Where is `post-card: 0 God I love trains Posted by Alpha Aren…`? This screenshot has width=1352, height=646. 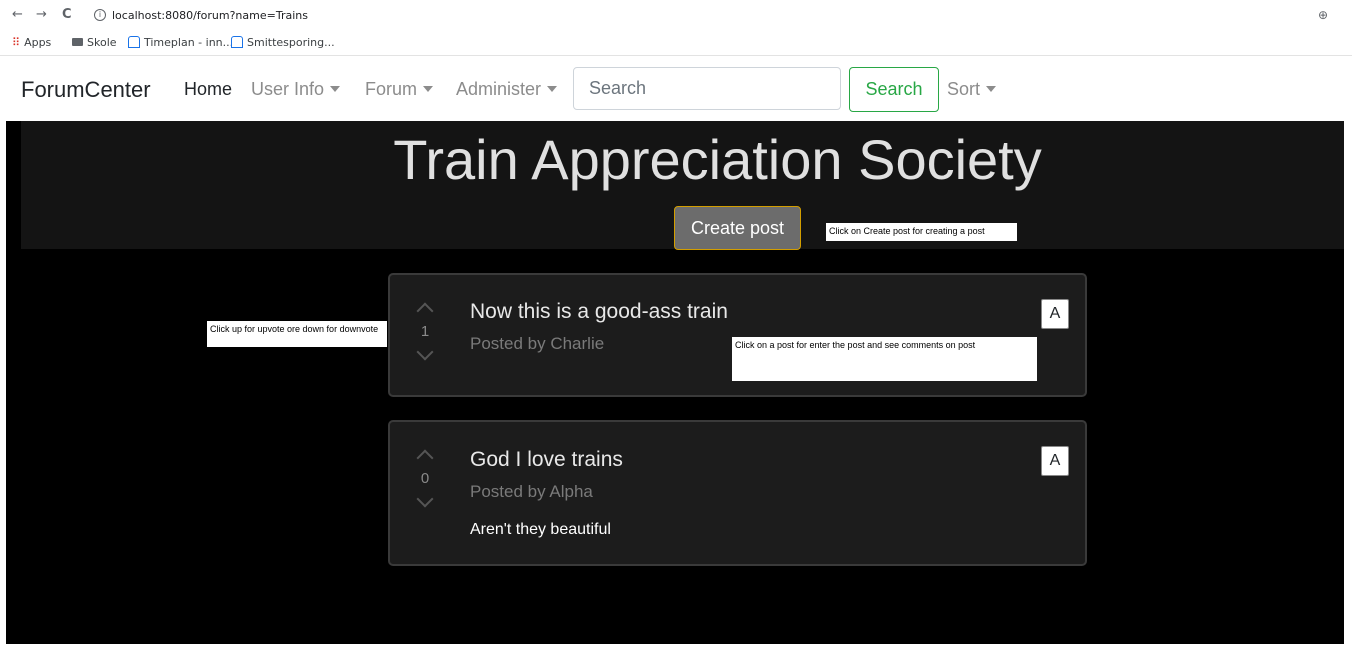
post-card: 0 God I love trains Posted by Alpha Aren… is located at coordinates (737, 493).